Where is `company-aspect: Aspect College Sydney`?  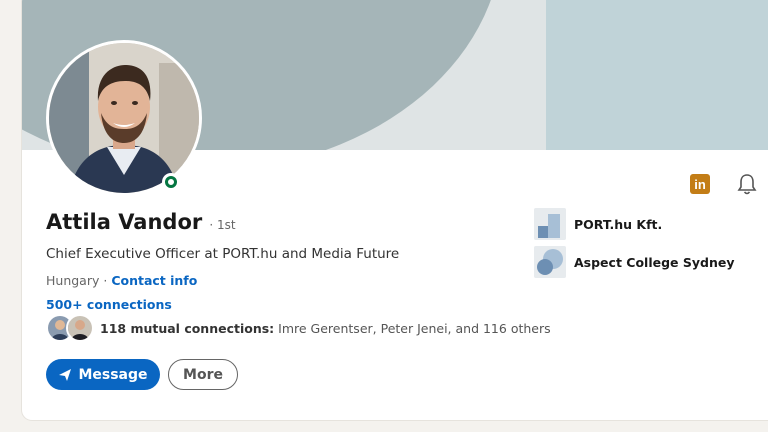 company-aspect: Aspect College Sydney is located at coordinates (634, 262).